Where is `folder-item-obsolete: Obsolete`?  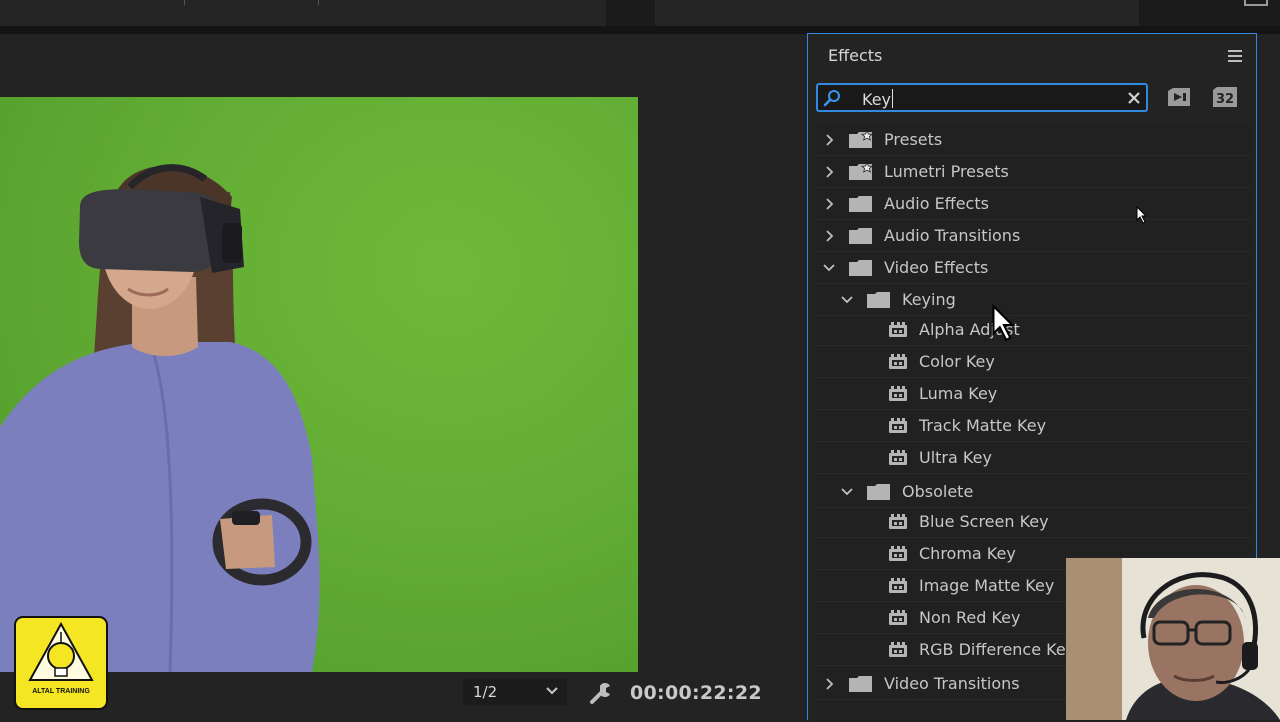
folder-item-obsolete: Obsolete is located at coordinates (1028, 492).